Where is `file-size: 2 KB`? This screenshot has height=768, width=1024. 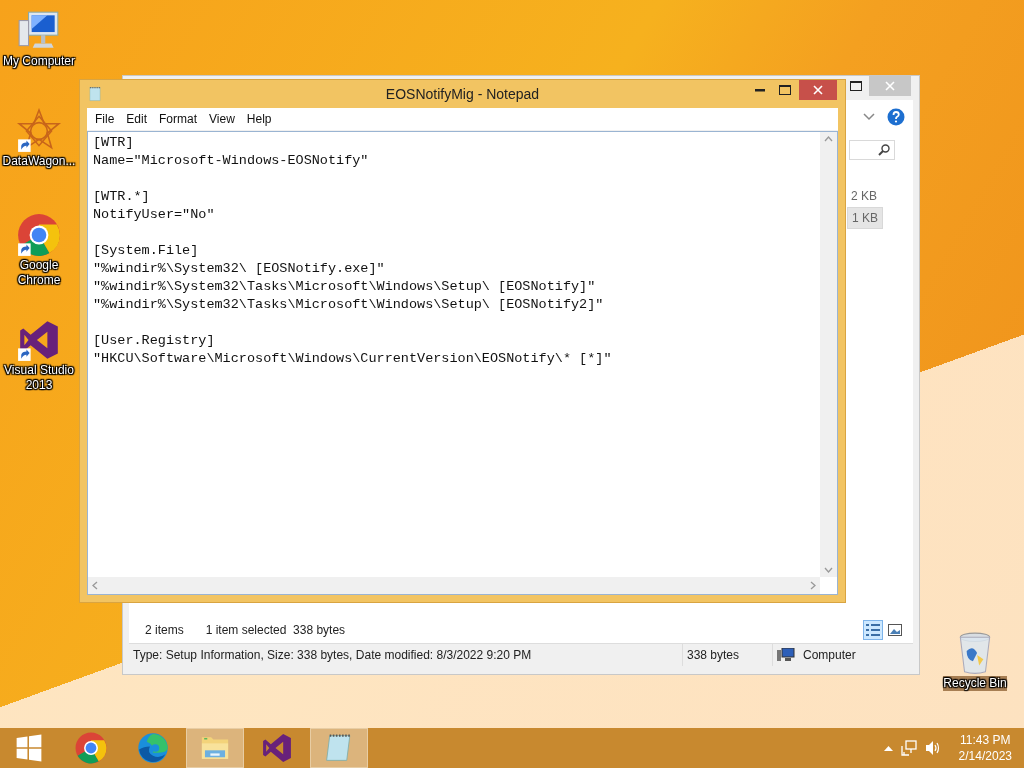 file-size: 2 KB is located at coordinates (864, 196).